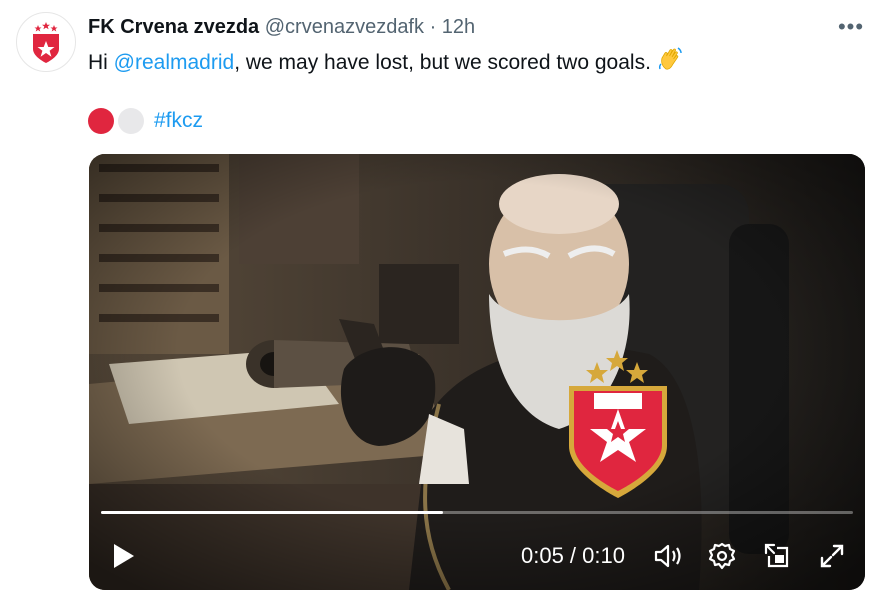 The height and width of the screenshot is (597, 883). Describe the element at coordinates (101, 121) in the screenshot. I see `red-circle-icon` at that location.